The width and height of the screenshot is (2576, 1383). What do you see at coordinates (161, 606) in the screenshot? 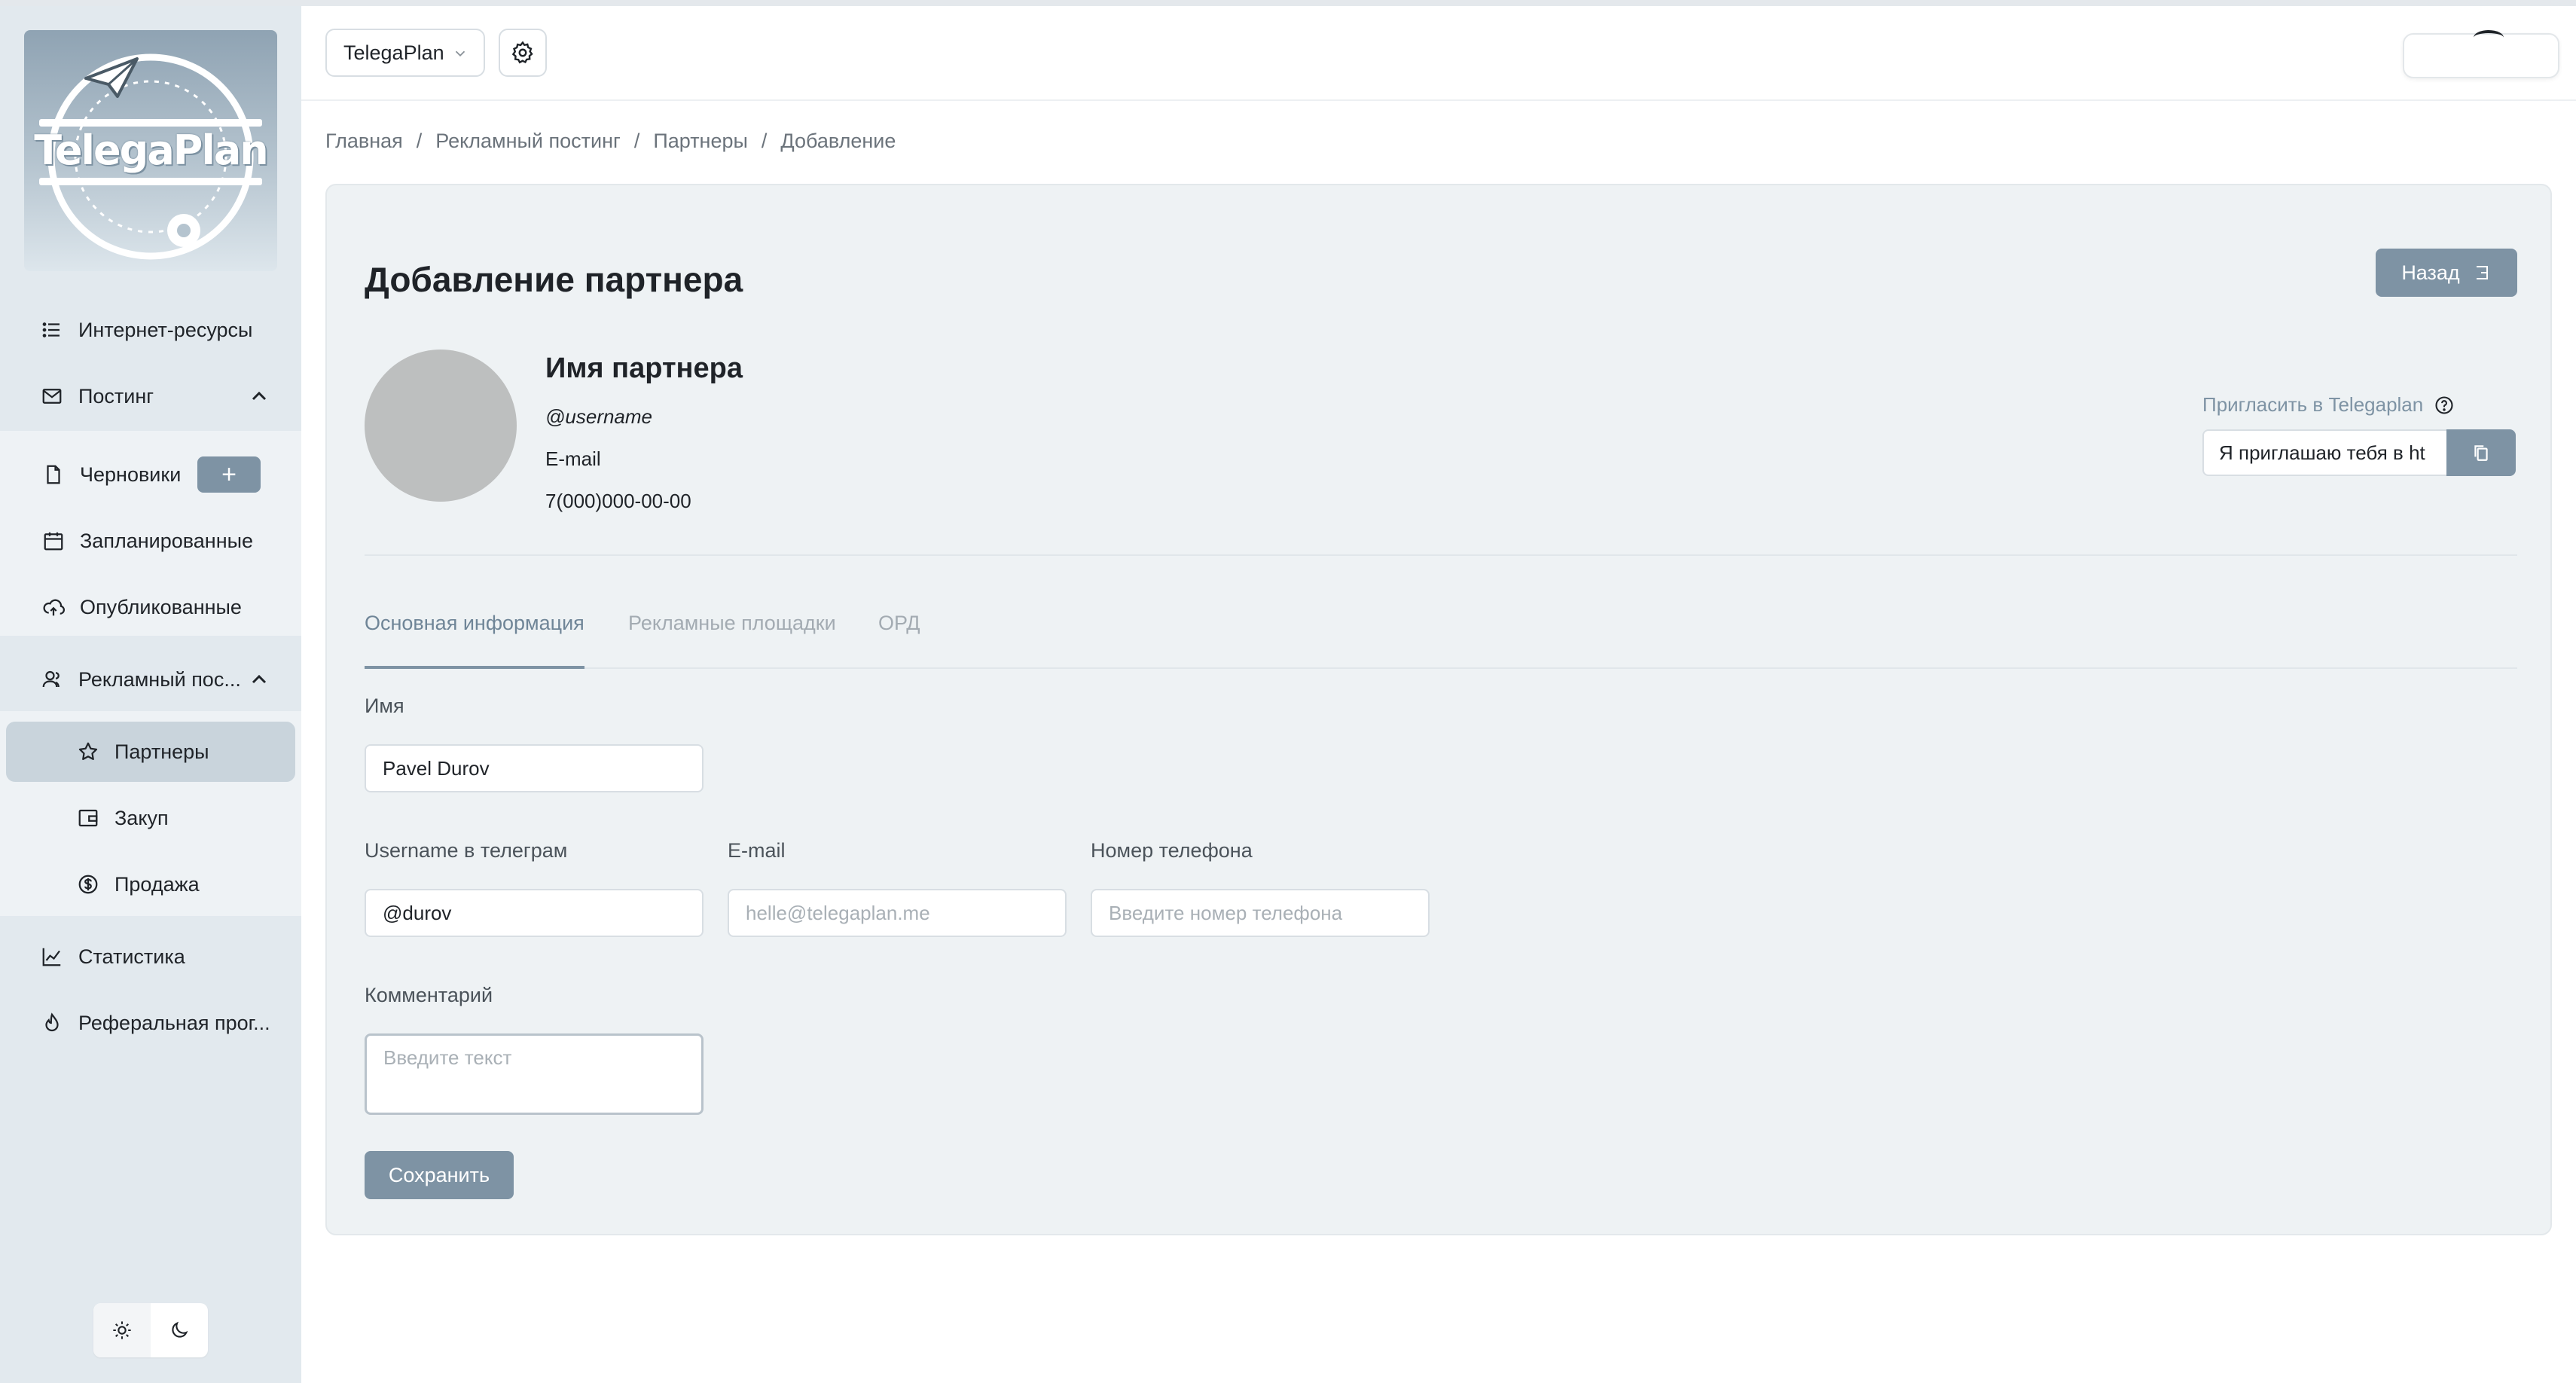
I see `sidebar-item-label: Опубликованные` at bounding box center [161, 606].